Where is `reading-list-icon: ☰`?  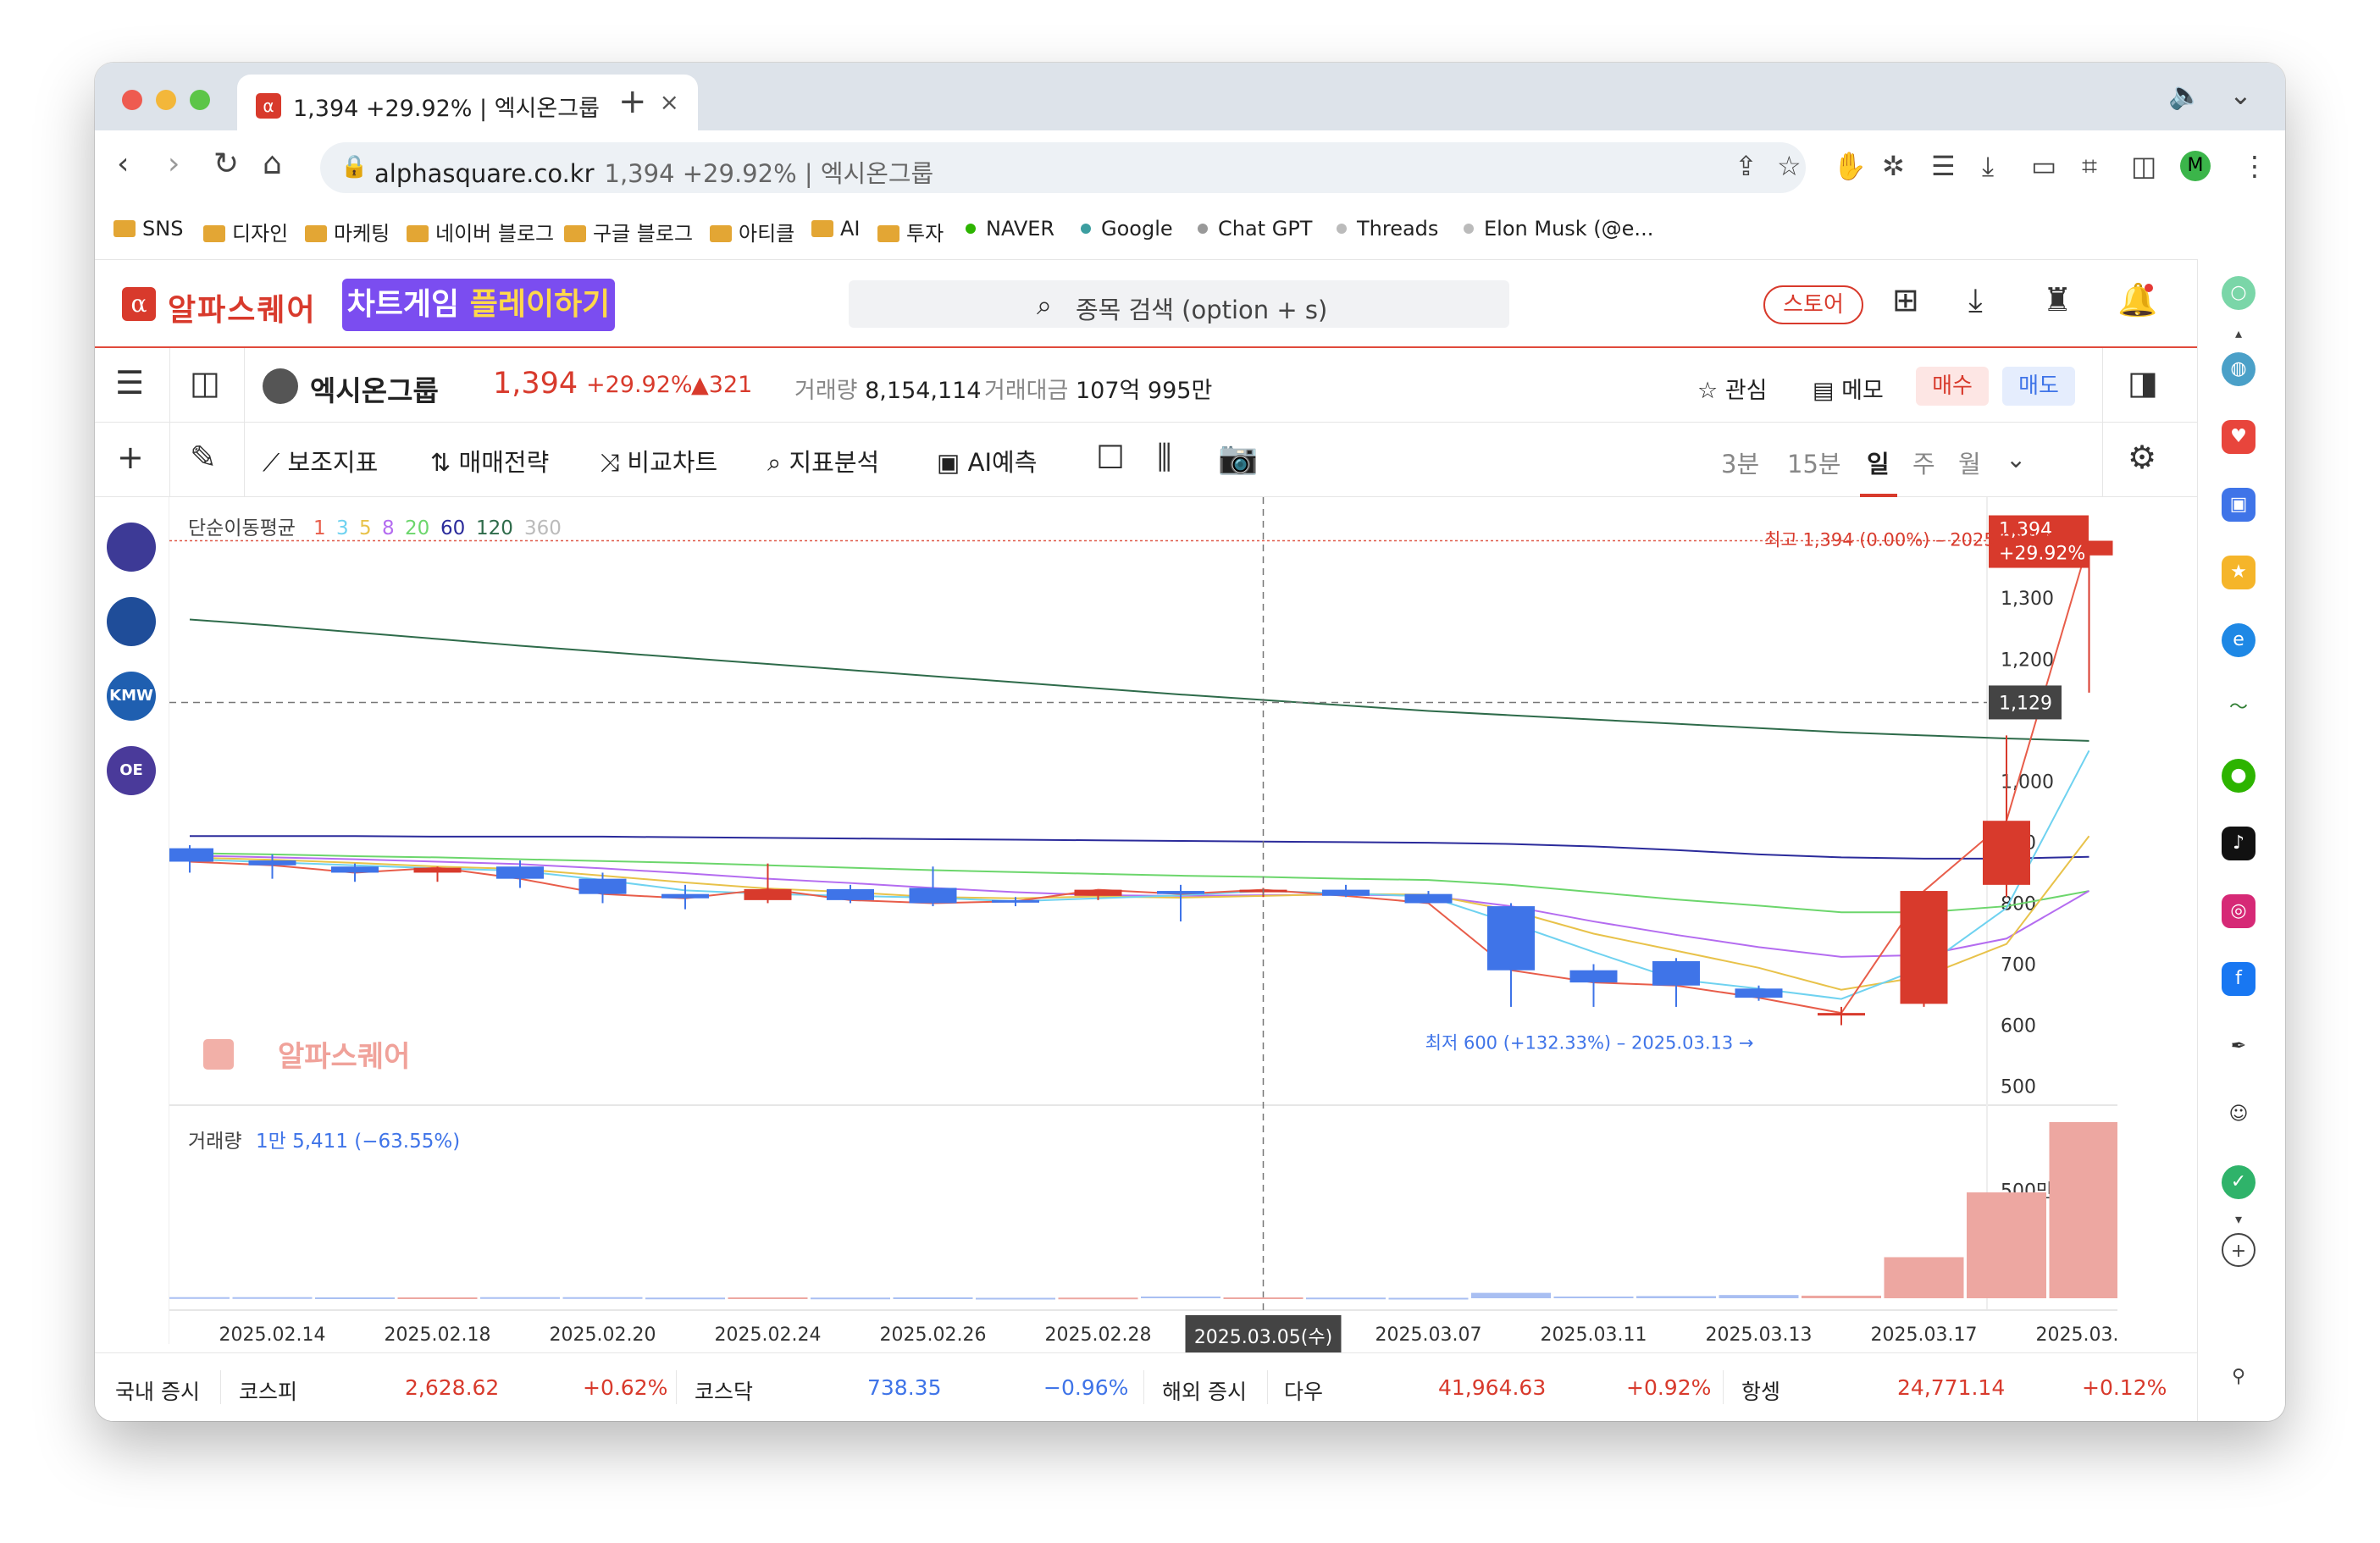 reading-list-icon: ☰ is located at coordinates (1944, 166).